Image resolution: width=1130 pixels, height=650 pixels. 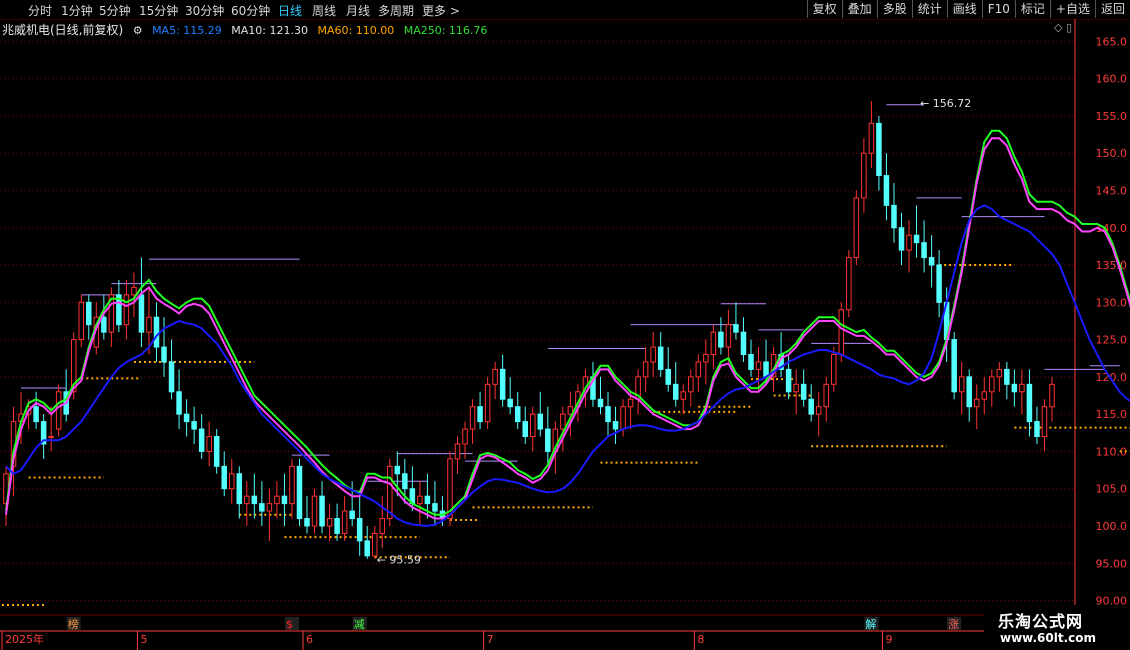 What do you see at coordinates (888, 639) in the screenshot?
I see `x-tick-label-5: 9` at bounding box center [888, 639].